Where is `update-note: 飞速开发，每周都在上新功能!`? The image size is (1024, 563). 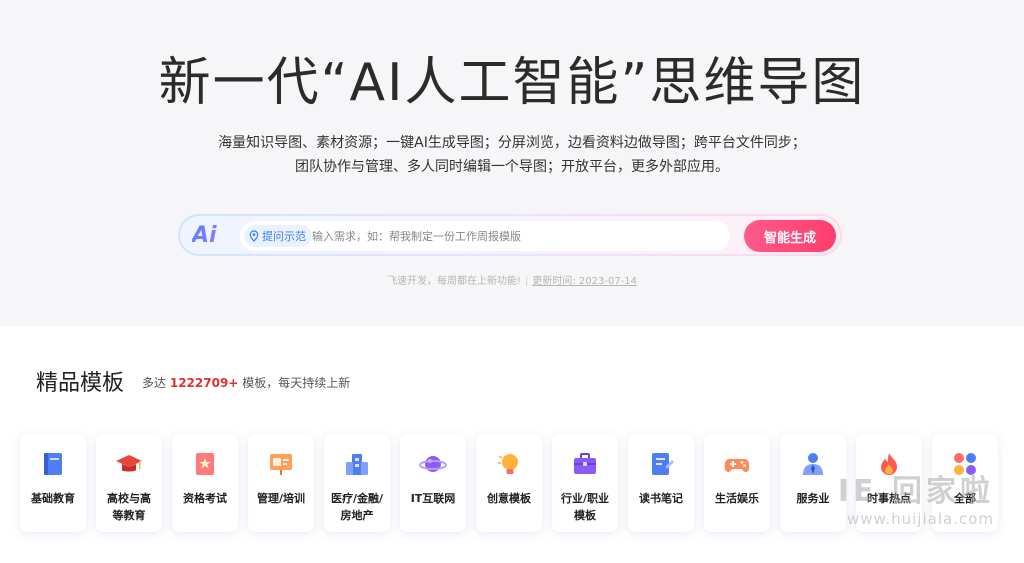 update-note: 飞速开发，每周都在上新功能! is located at coordinates (453, 281).